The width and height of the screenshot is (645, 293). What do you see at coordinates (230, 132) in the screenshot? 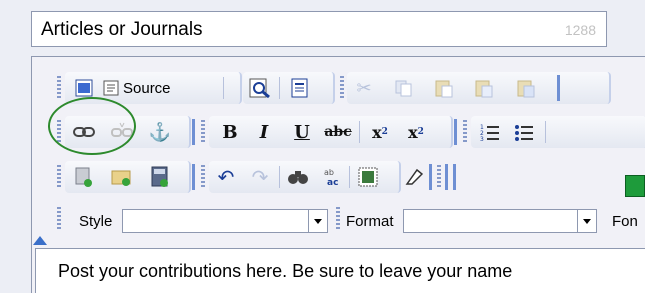
I see `bold-button: B` at bounding box center [230, 132].